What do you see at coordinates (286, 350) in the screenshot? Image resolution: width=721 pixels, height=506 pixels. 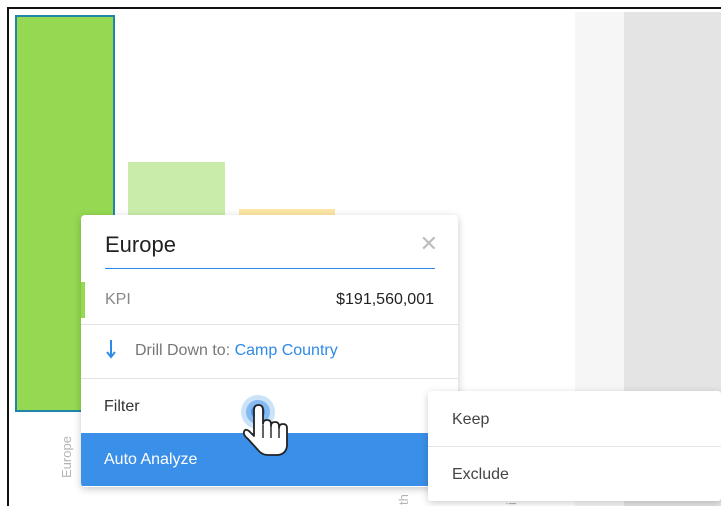 I see `drill-down-target-link: Camp Country` at bounding box center [286, 350].